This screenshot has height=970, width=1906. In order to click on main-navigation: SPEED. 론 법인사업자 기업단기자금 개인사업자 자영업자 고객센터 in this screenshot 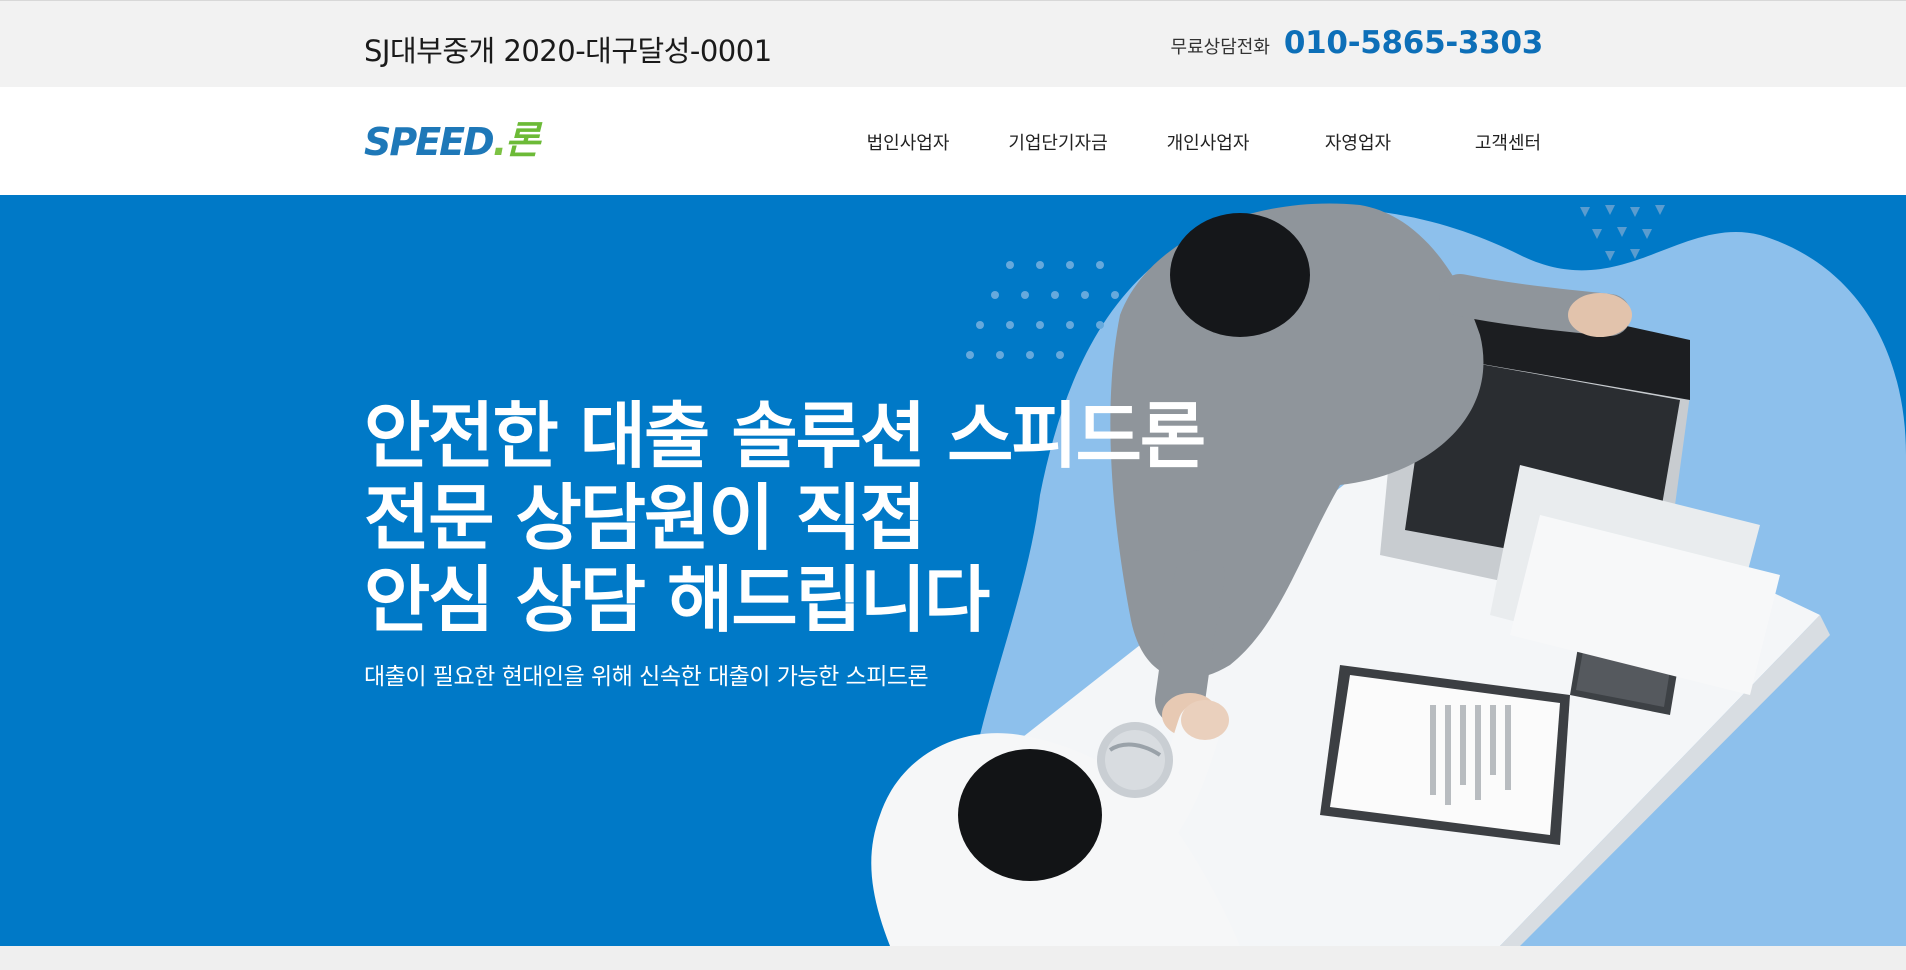, I will do `click(953, 141)`.